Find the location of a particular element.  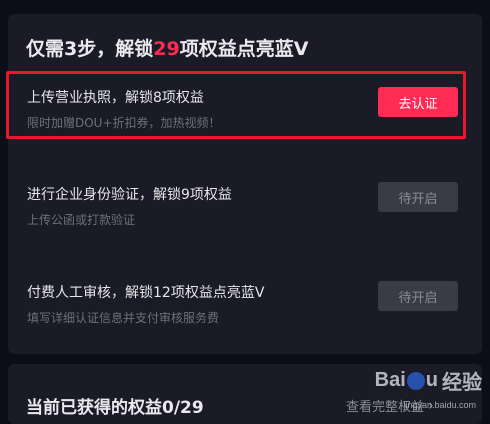

step-subtitle: 上传公函或打款验证 is located at coordinates (81, 220).